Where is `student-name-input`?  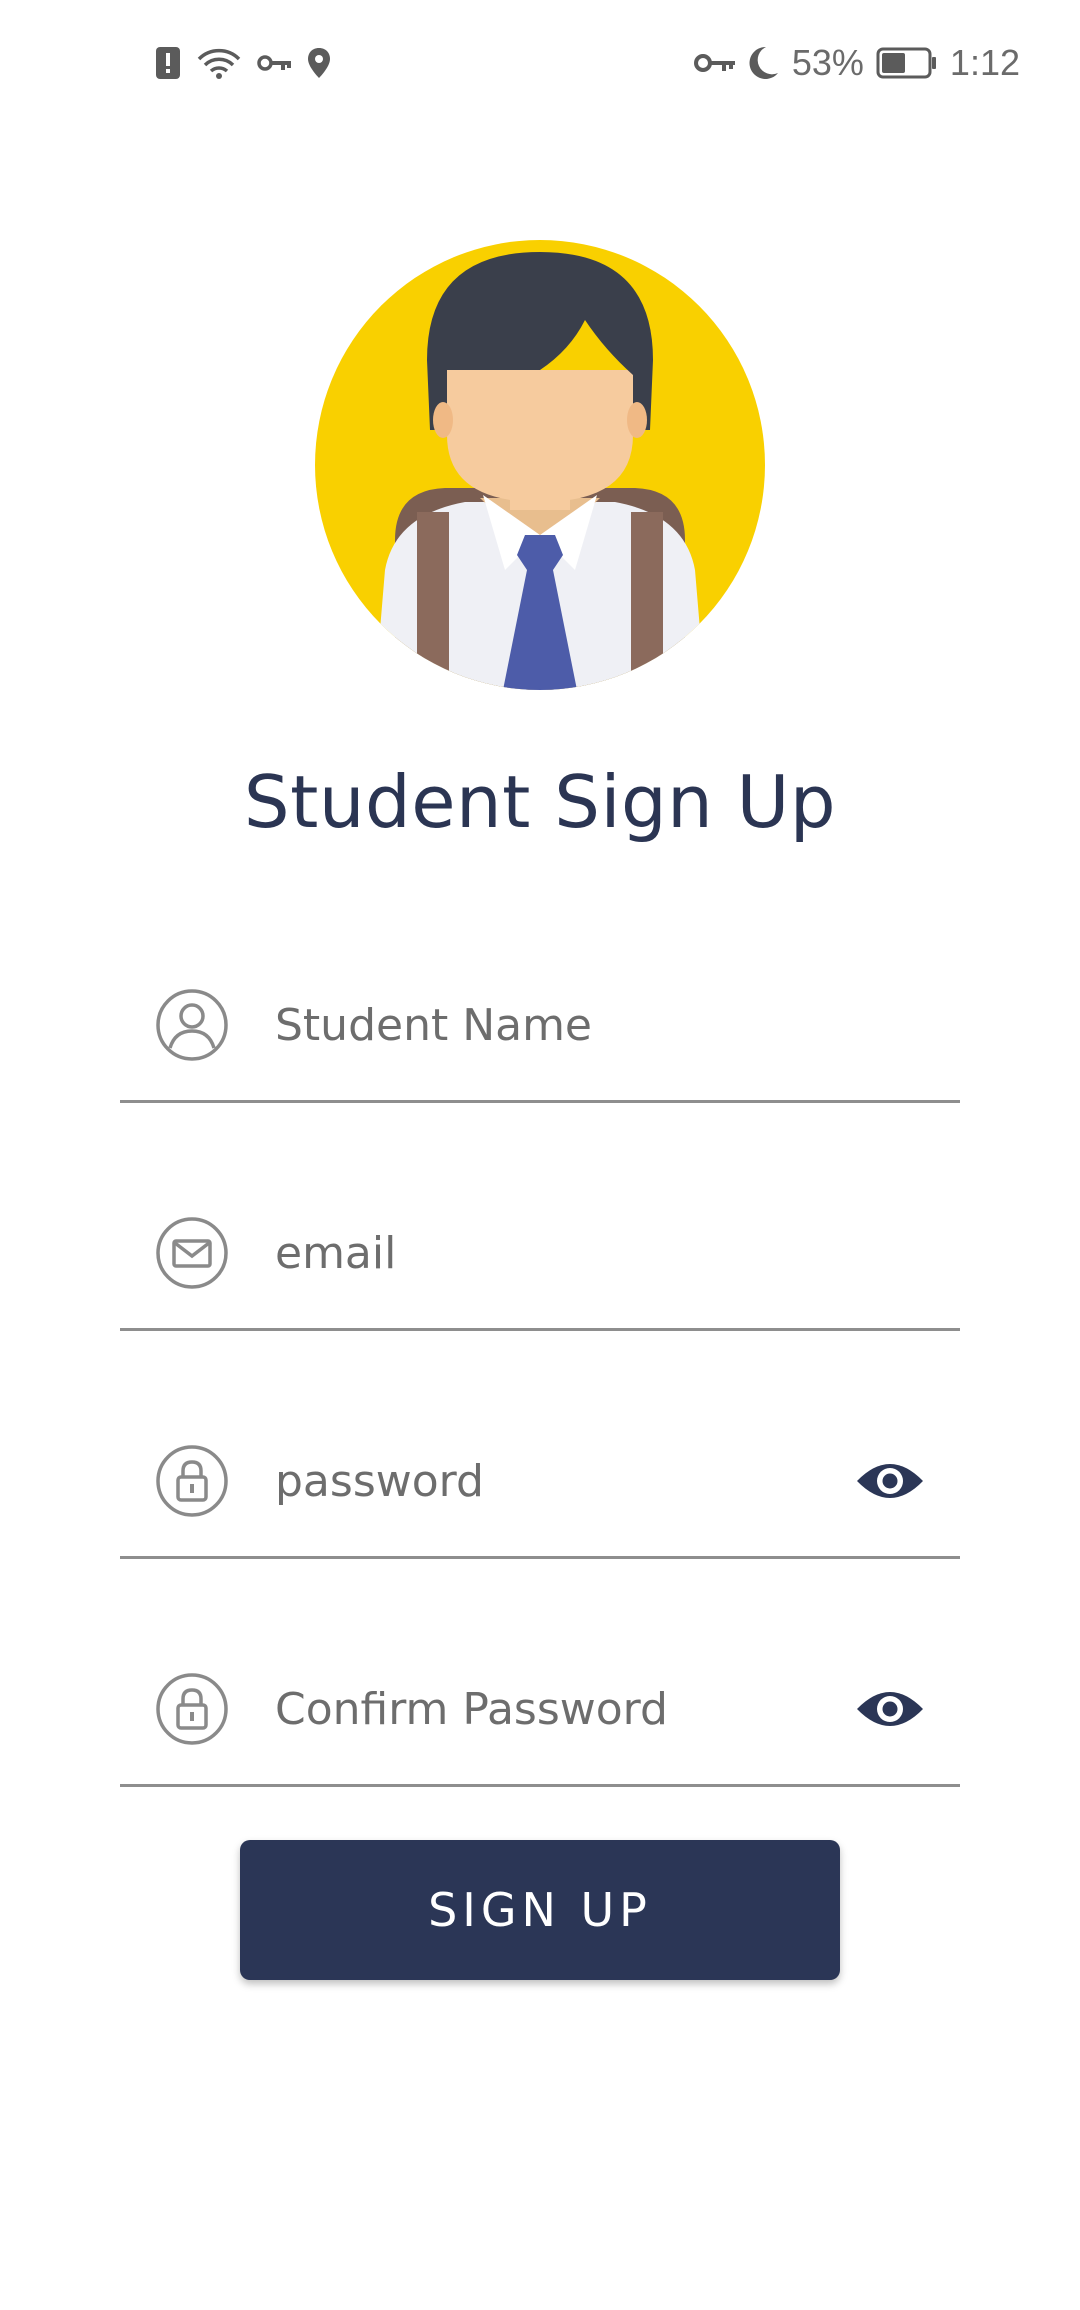 student-name-input is located at coordinates (555, 1025).